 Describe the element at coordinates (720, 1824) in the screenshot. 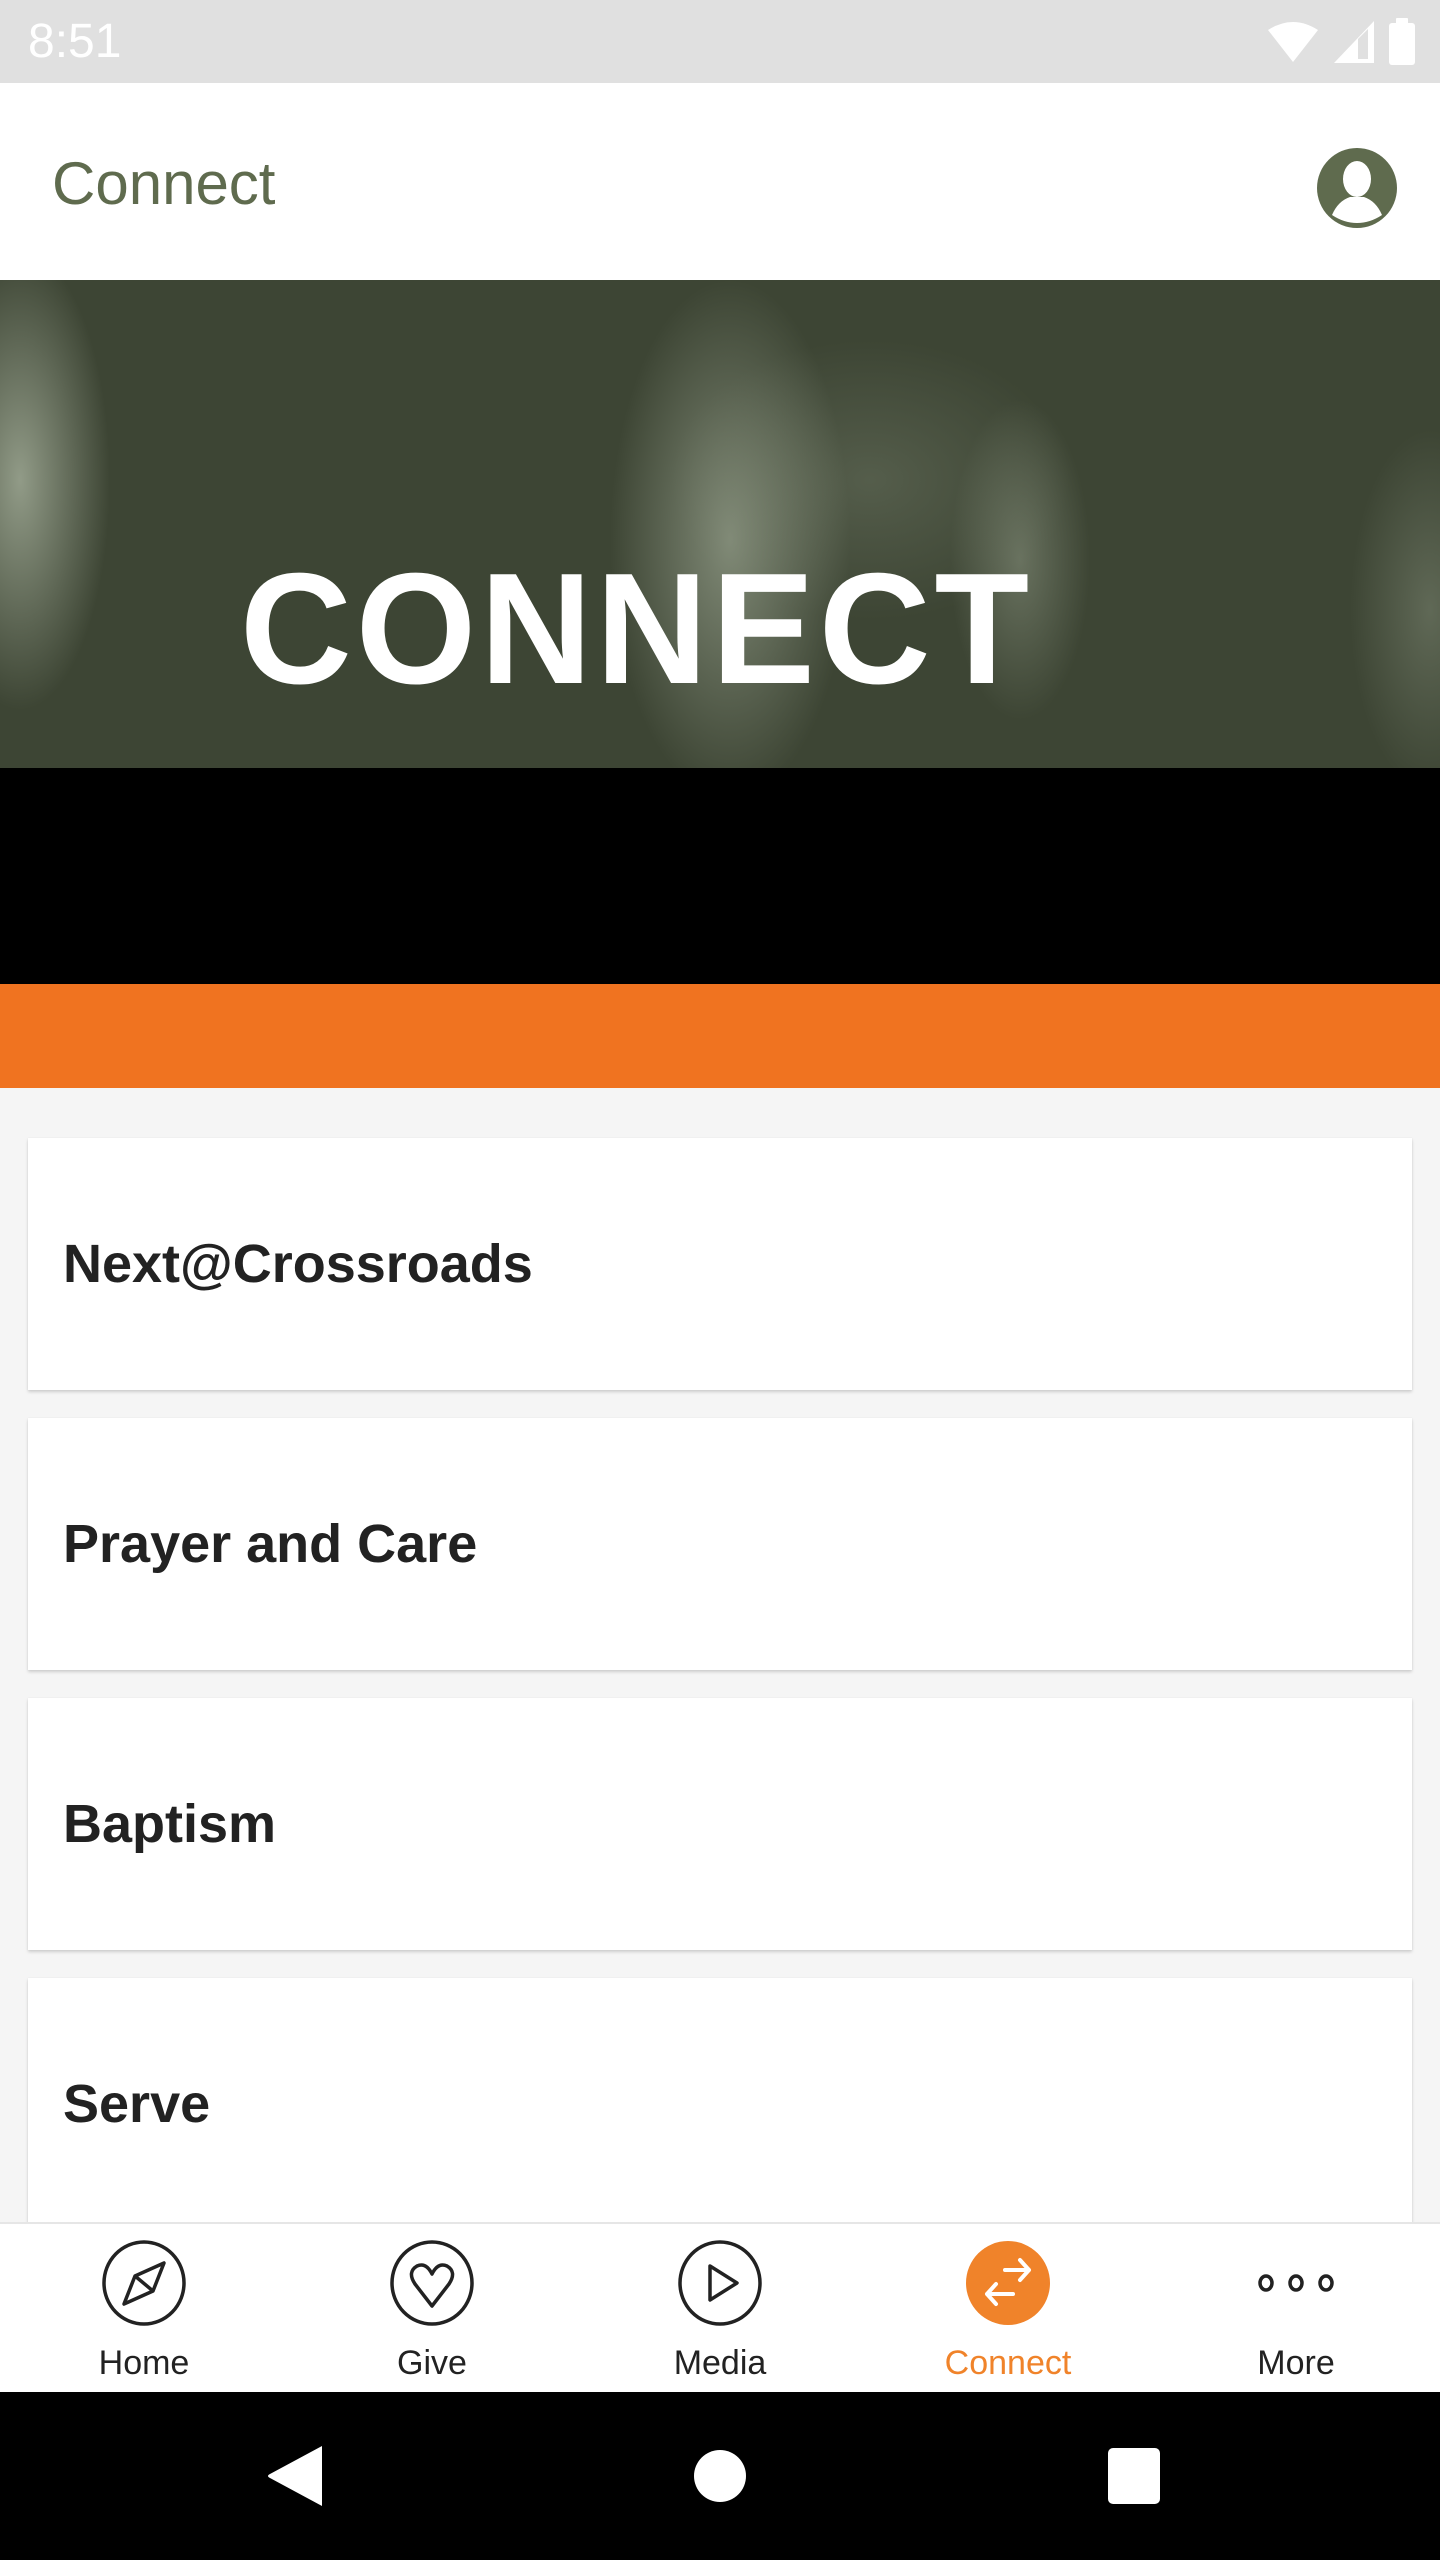

I see `list-item: Baptism` at that location.